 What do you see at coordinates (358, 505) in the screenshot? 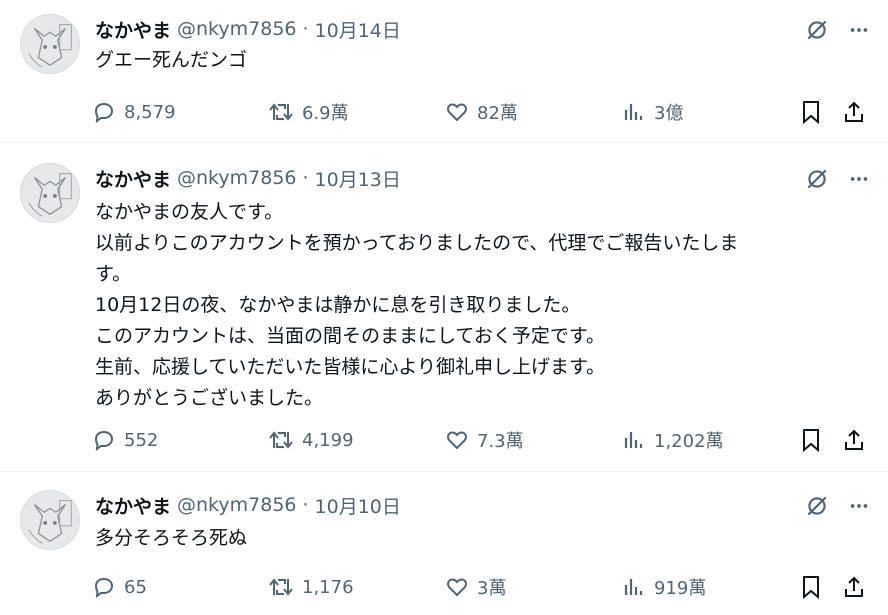
I see `tweet-date: 10月10日` at bounding box center [358, 505].